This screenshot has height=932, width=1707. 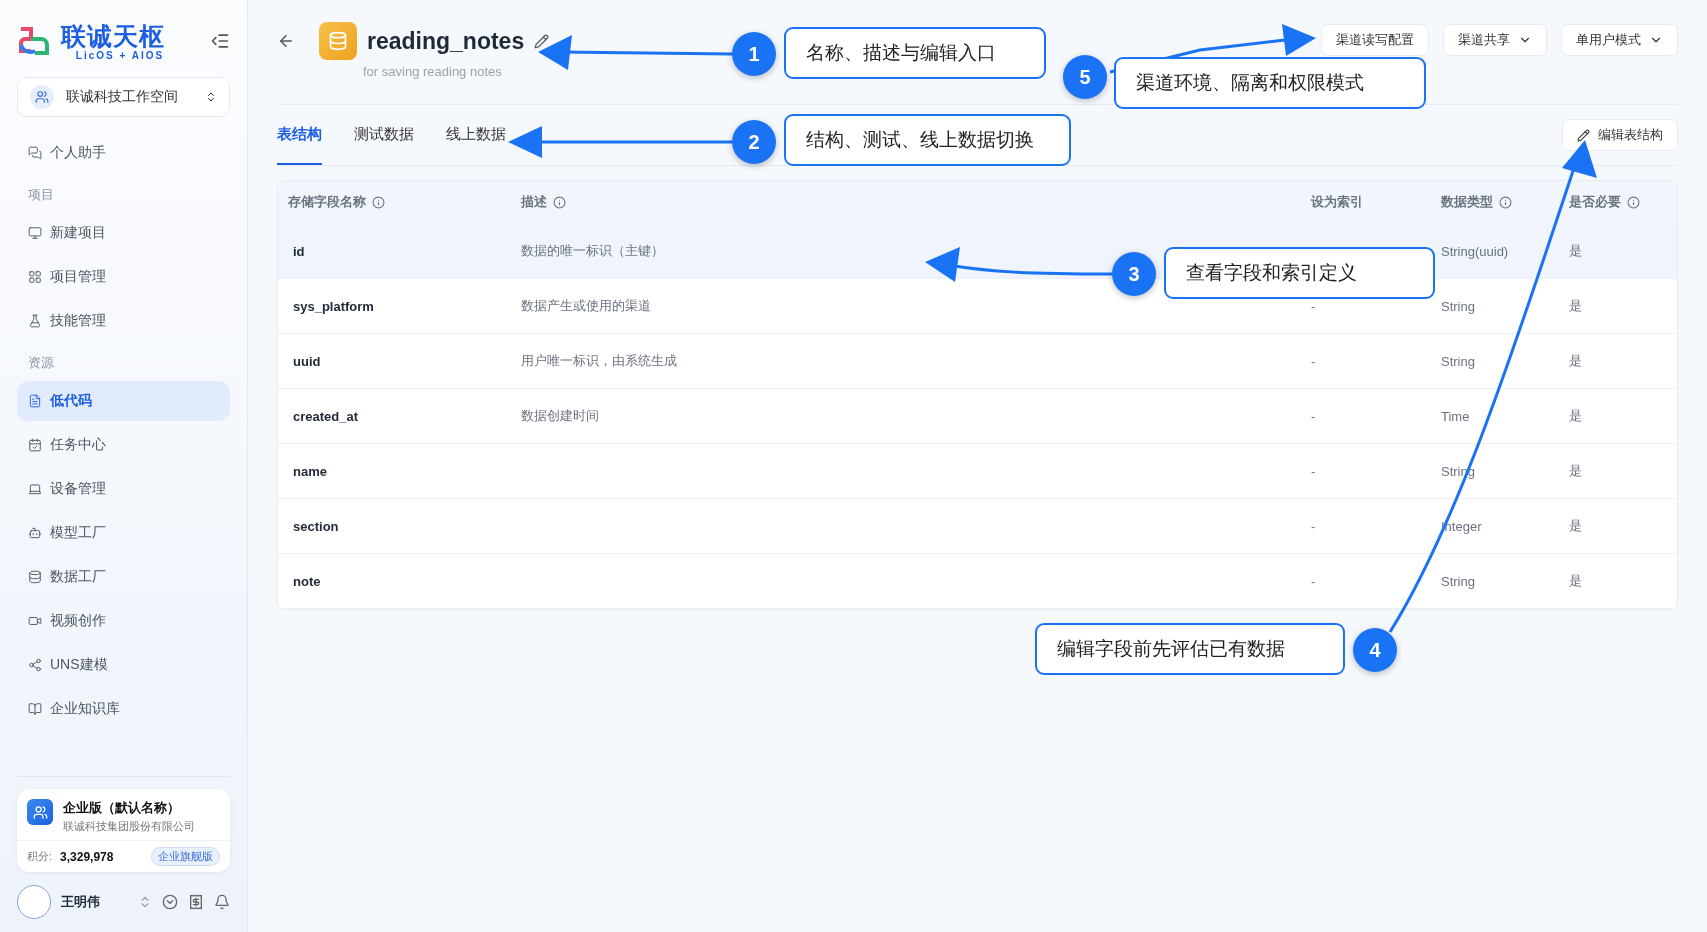 What do you see at coordinates (1490, 202) in the screenshot?
I see `column-header: 数据类型` at bounding box center [1490, 202].